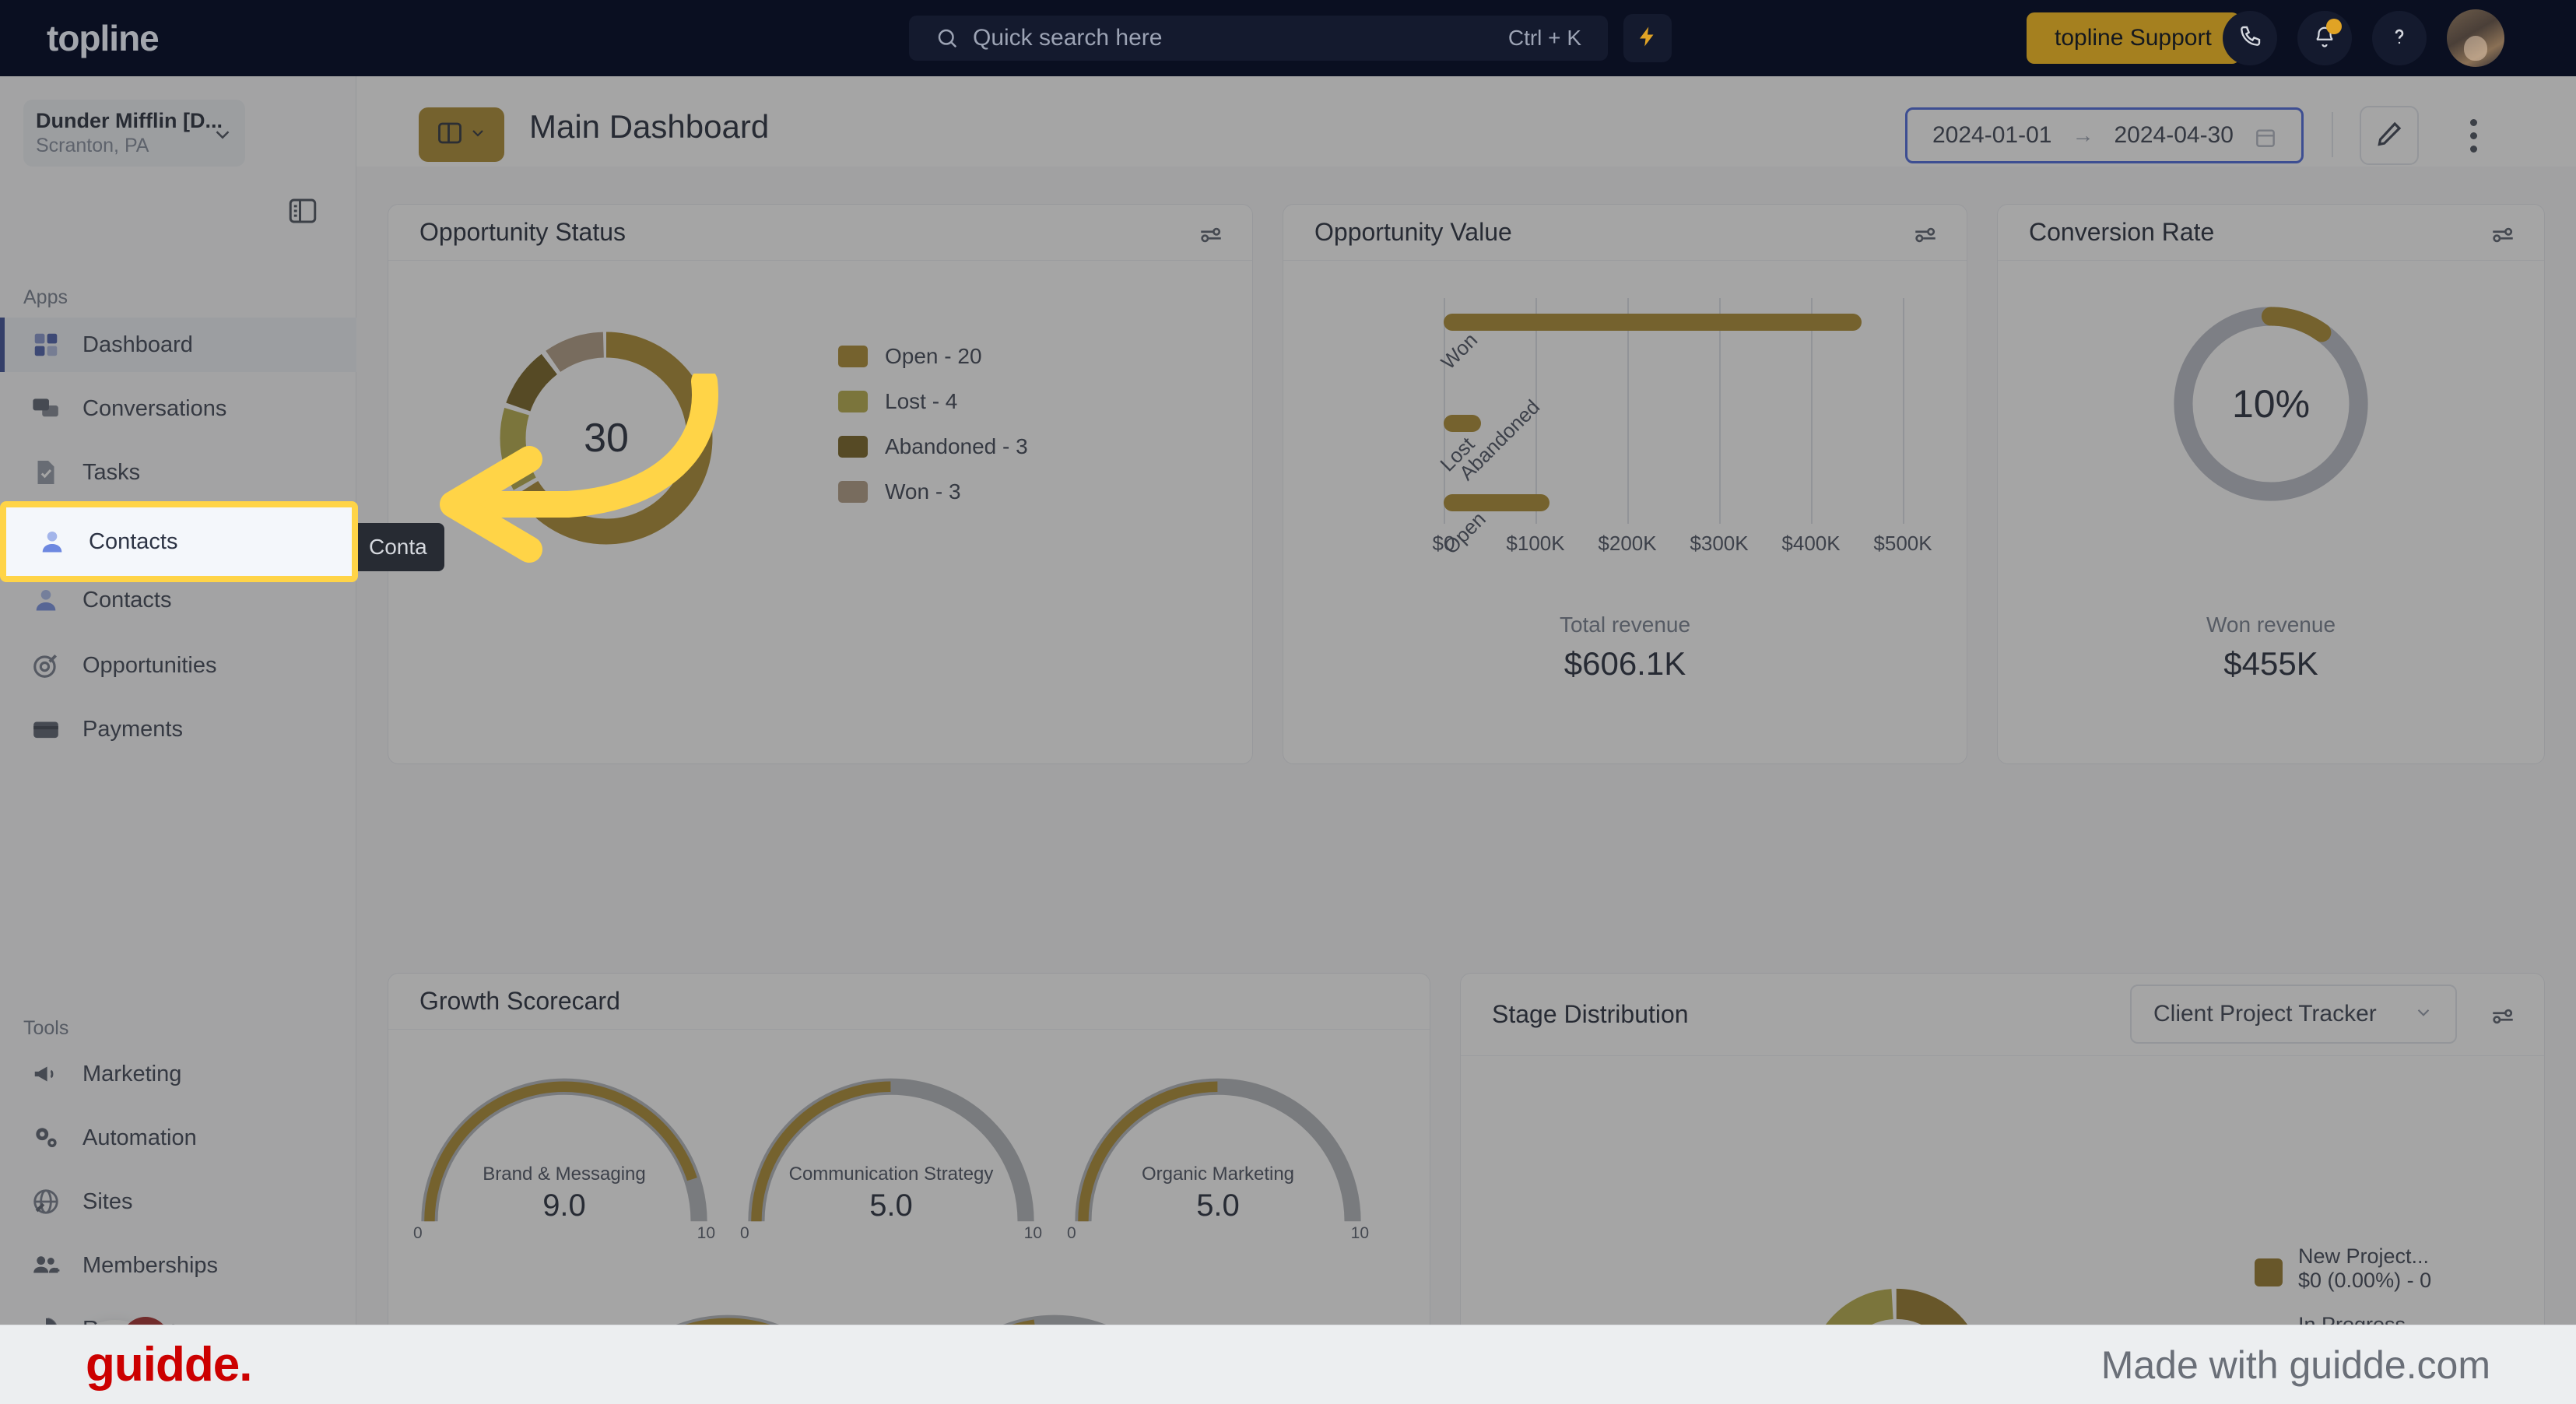 The width and height of the screenshot is (2576, 1404). I want to click on sidebar-item-tasks: Tasks, so click(178, 473).